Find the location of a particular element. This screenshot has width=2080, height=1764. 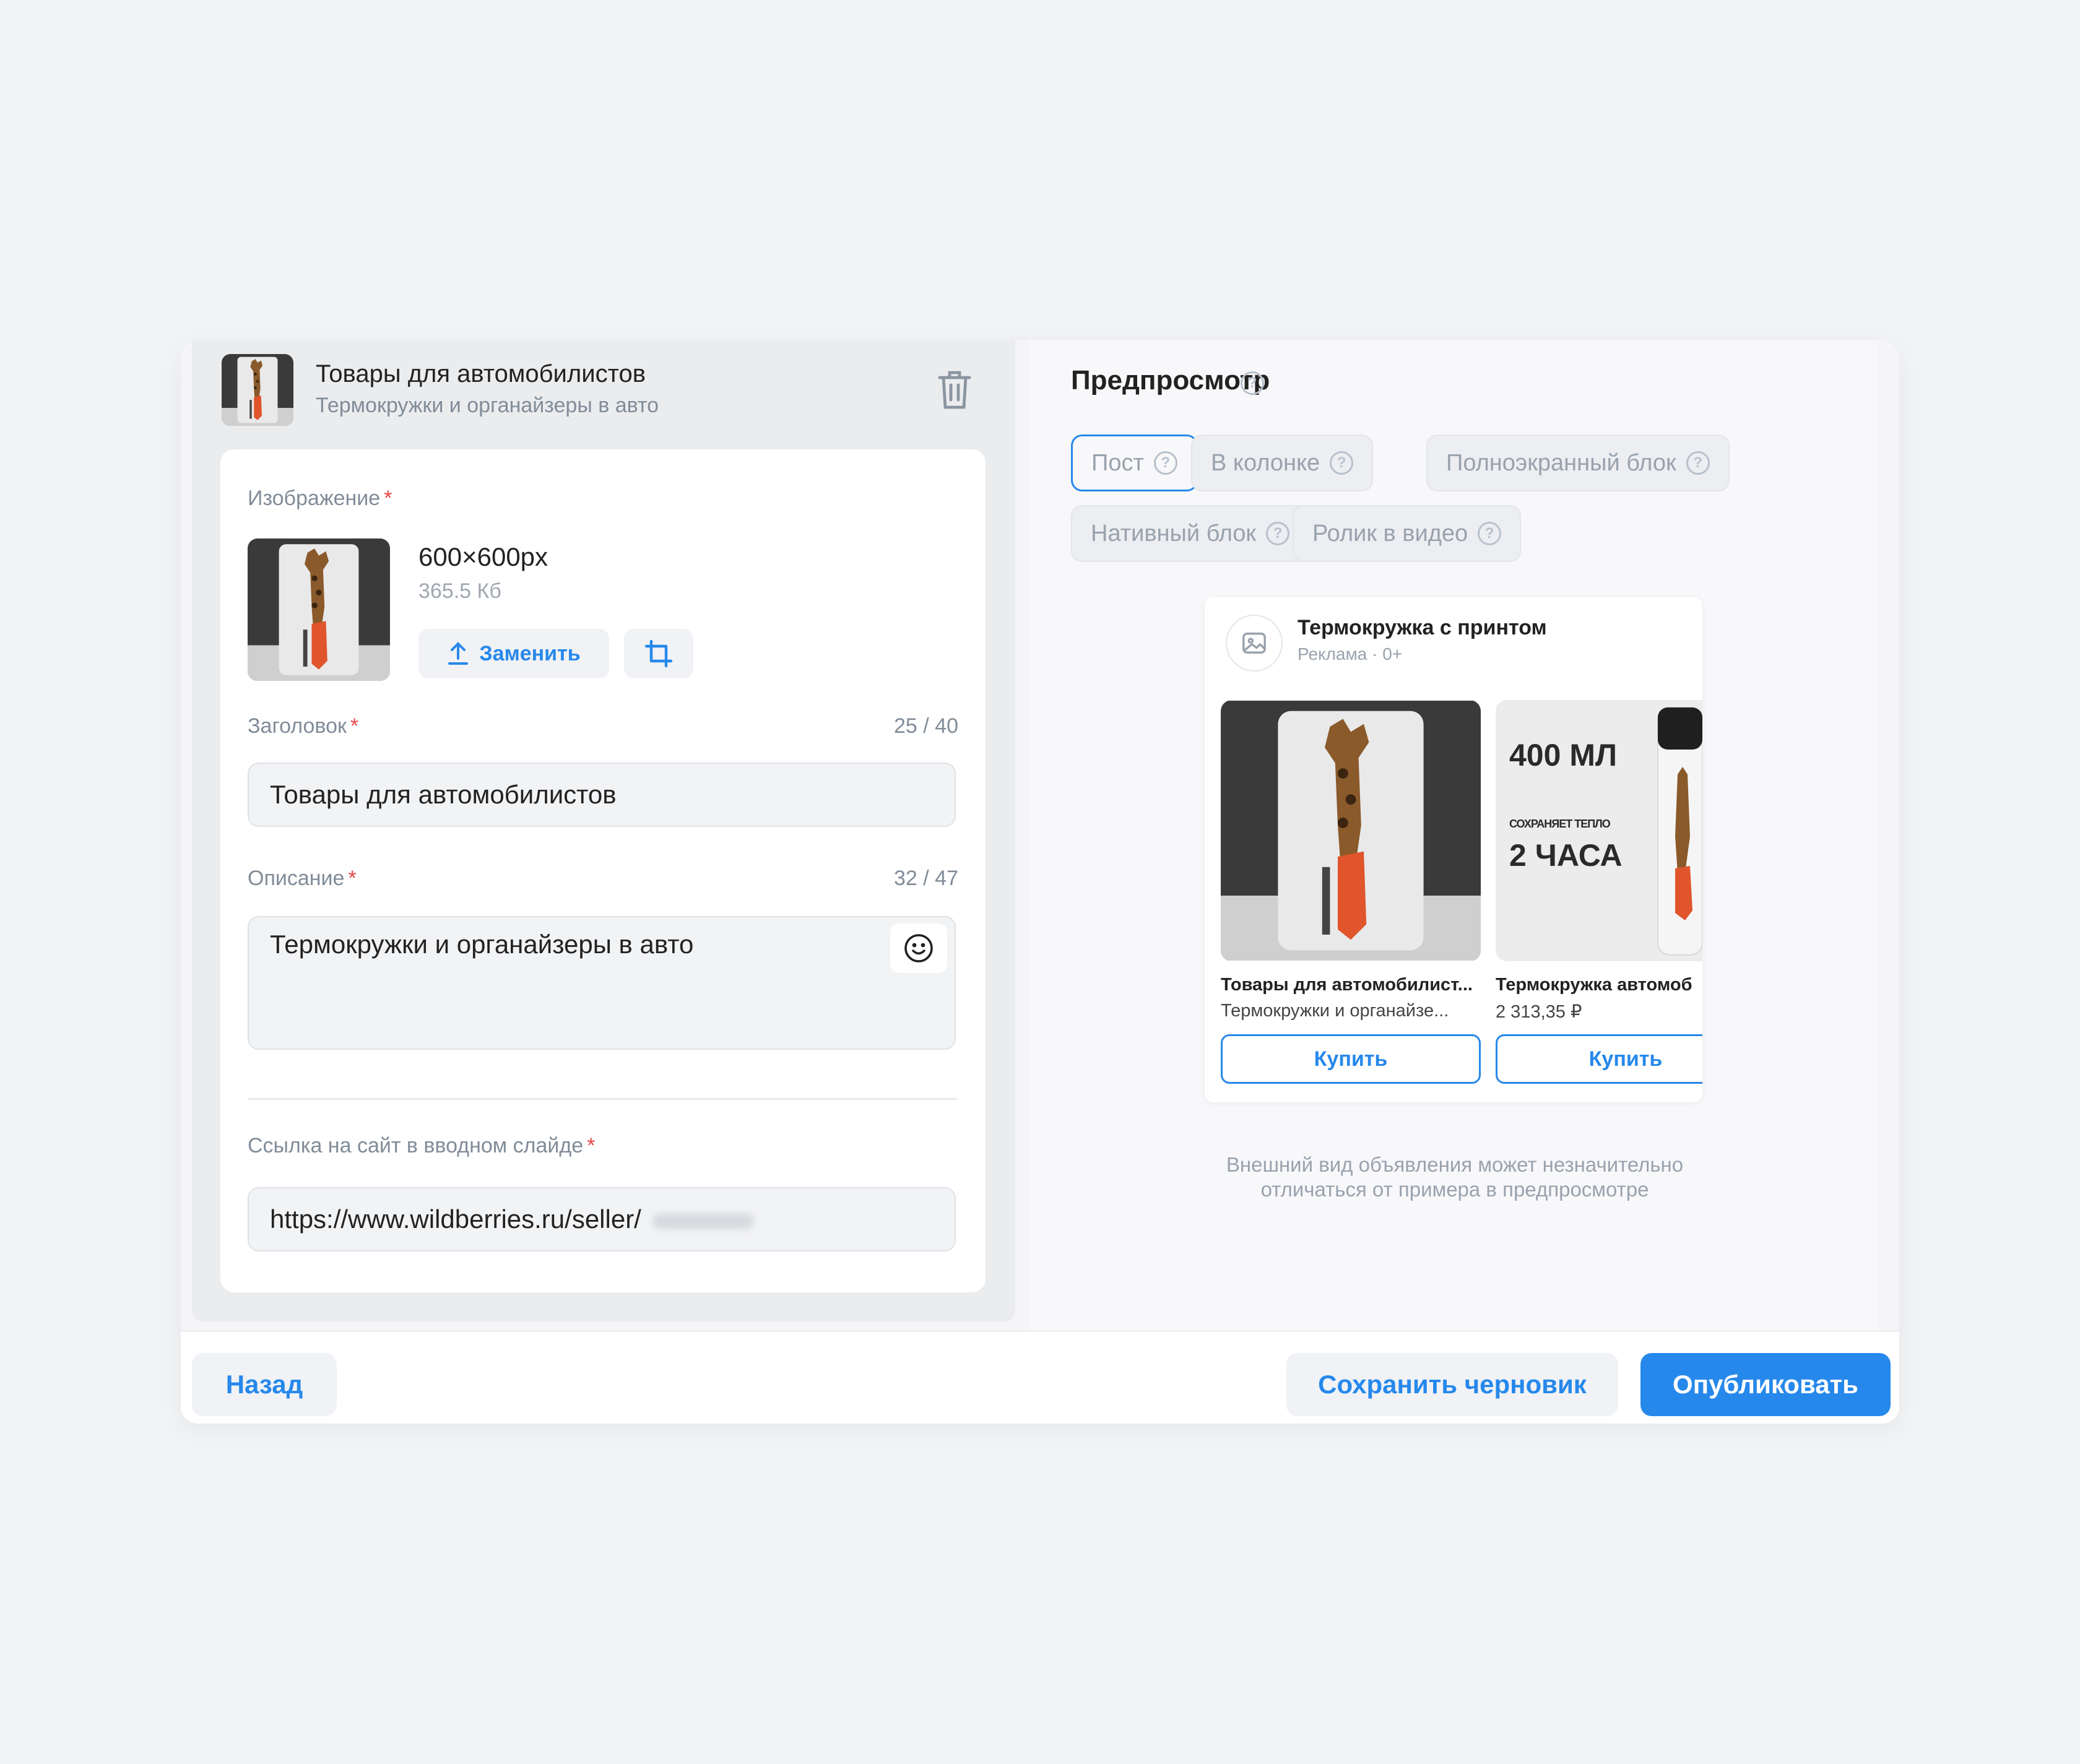

emoji-button is located at coordinates (919, 948).